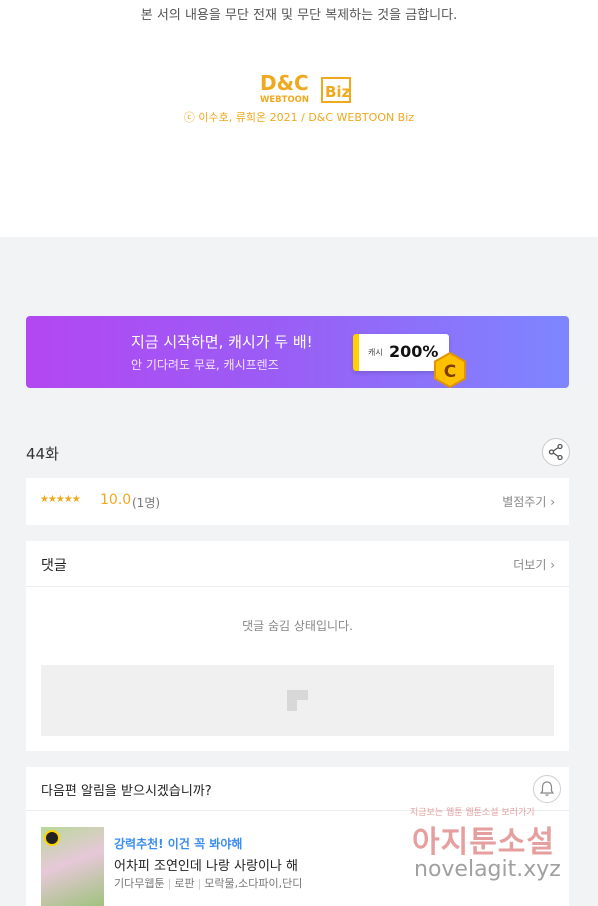  I want to click on watermark-url: novelagit.xyz, so click(487, 869).